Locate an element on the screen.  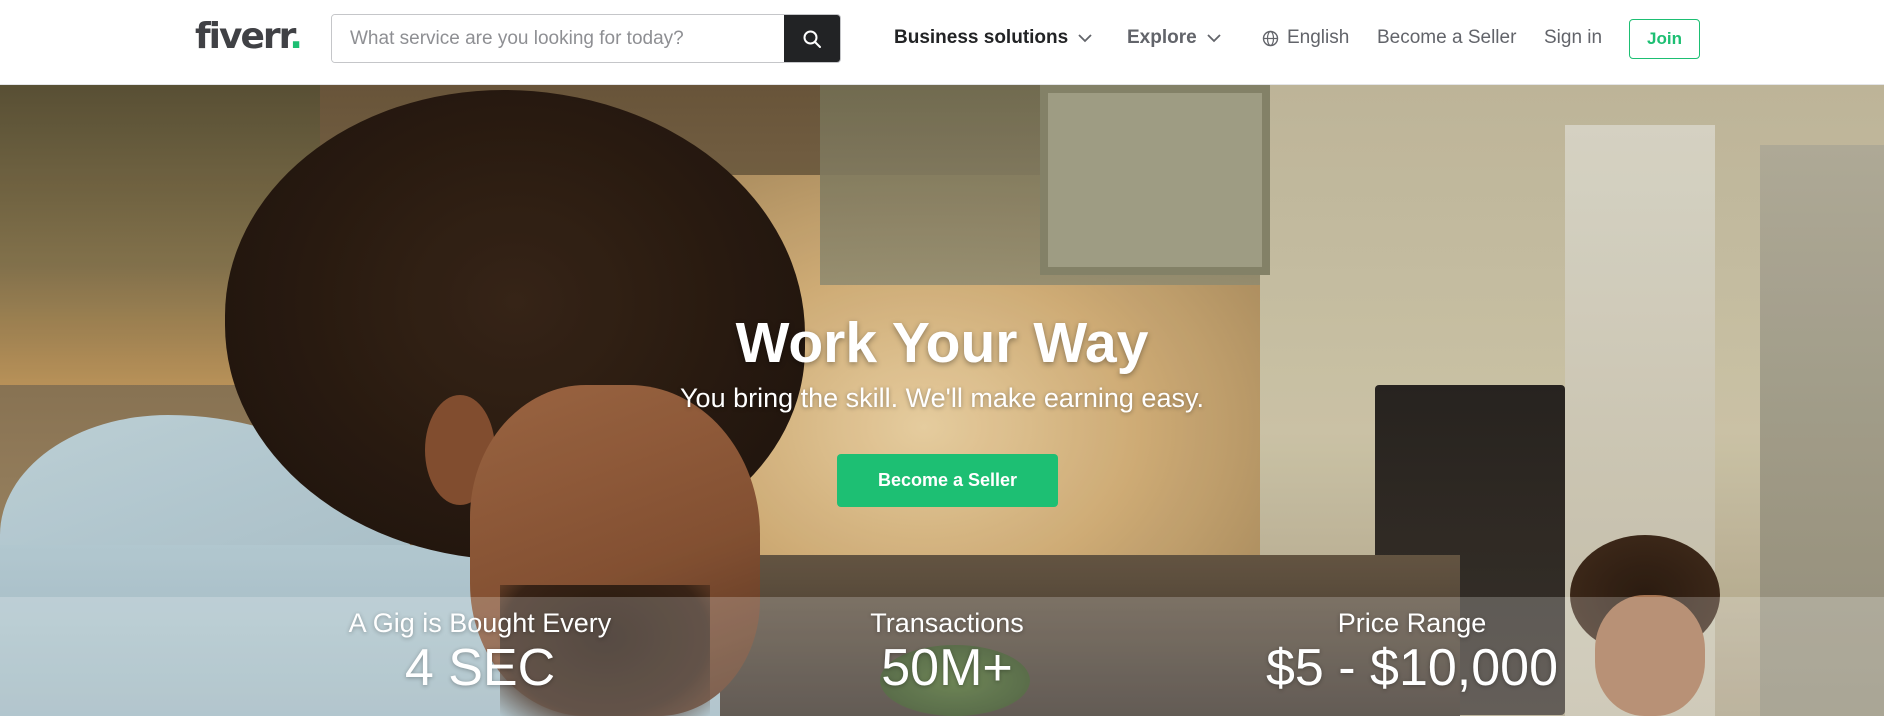
nav-become-seller-label: Become a Seller is located at coordinates (1447, 37).